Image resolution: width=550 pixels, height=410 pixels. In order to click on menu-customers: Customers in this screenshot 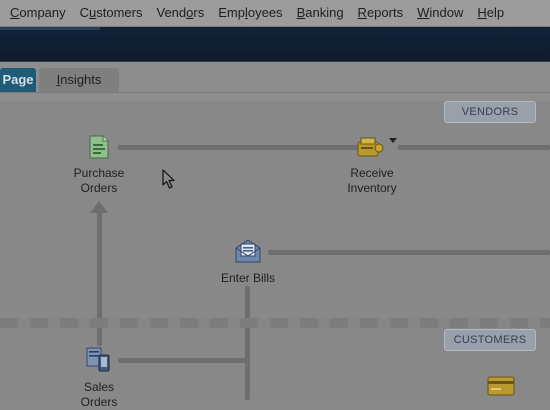, I will do `click(114, 13)`.